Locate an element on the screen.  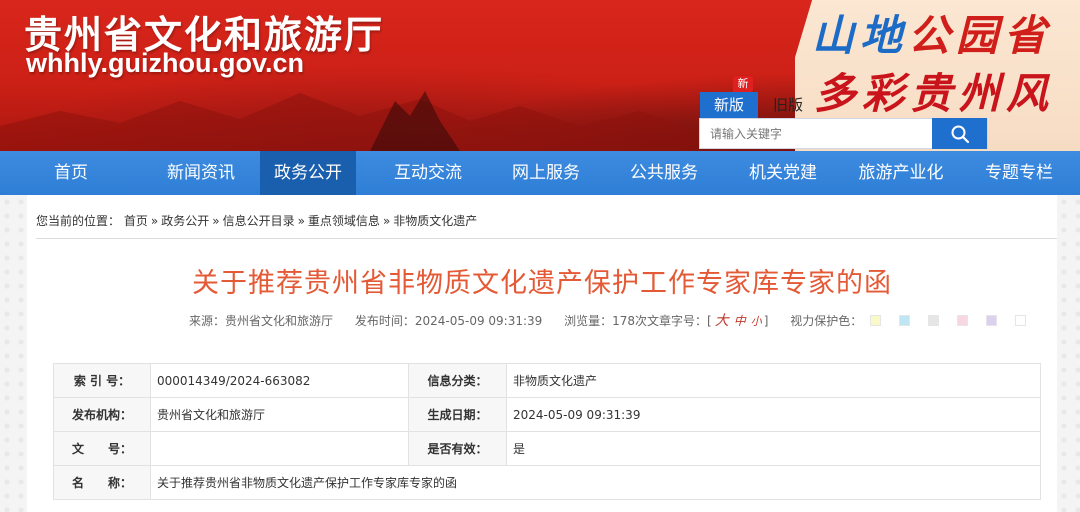
right-background-pattern is located at coordinates (1068, 353).